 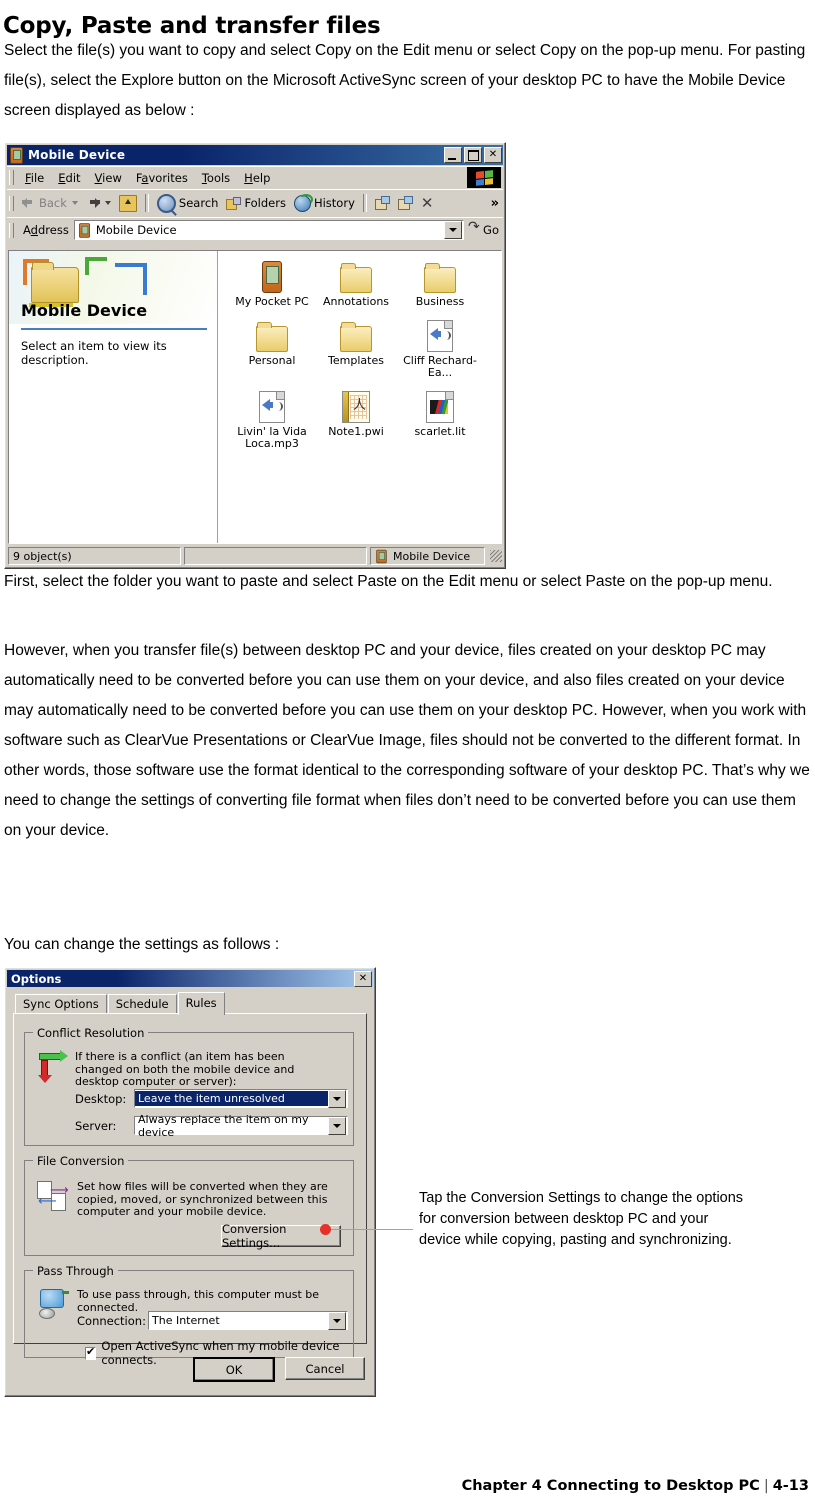 I want to click on list-item: Livin' la Vida Loca.mp3, so click(x=272, y=419).